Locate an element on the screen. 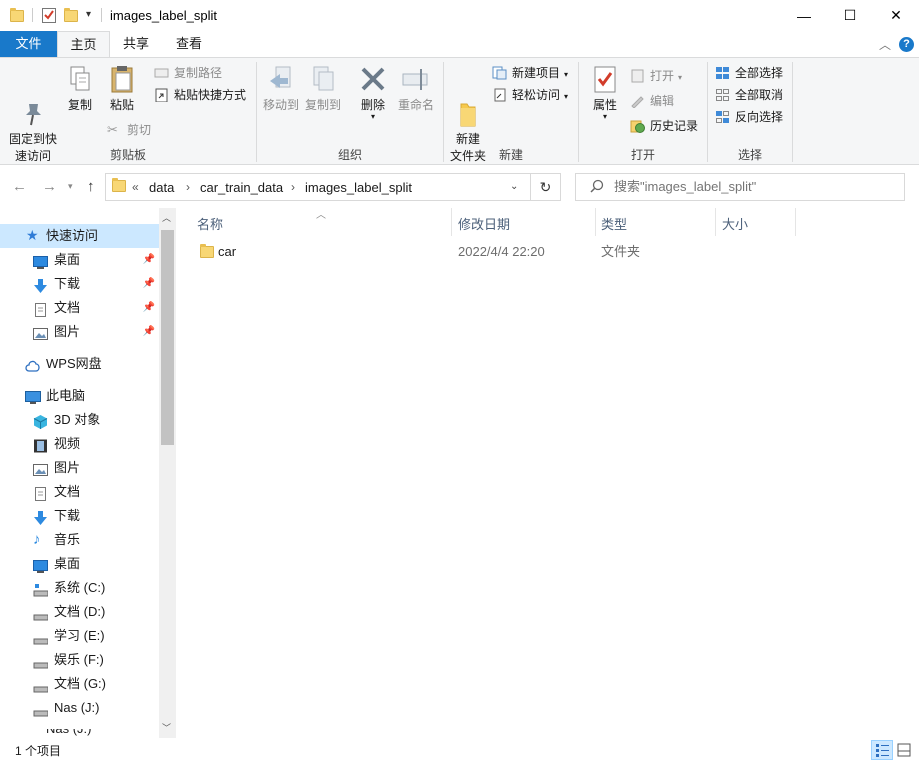  nav-pc-3d-objects: 3D 对象 is located at coordinates (79, 420).